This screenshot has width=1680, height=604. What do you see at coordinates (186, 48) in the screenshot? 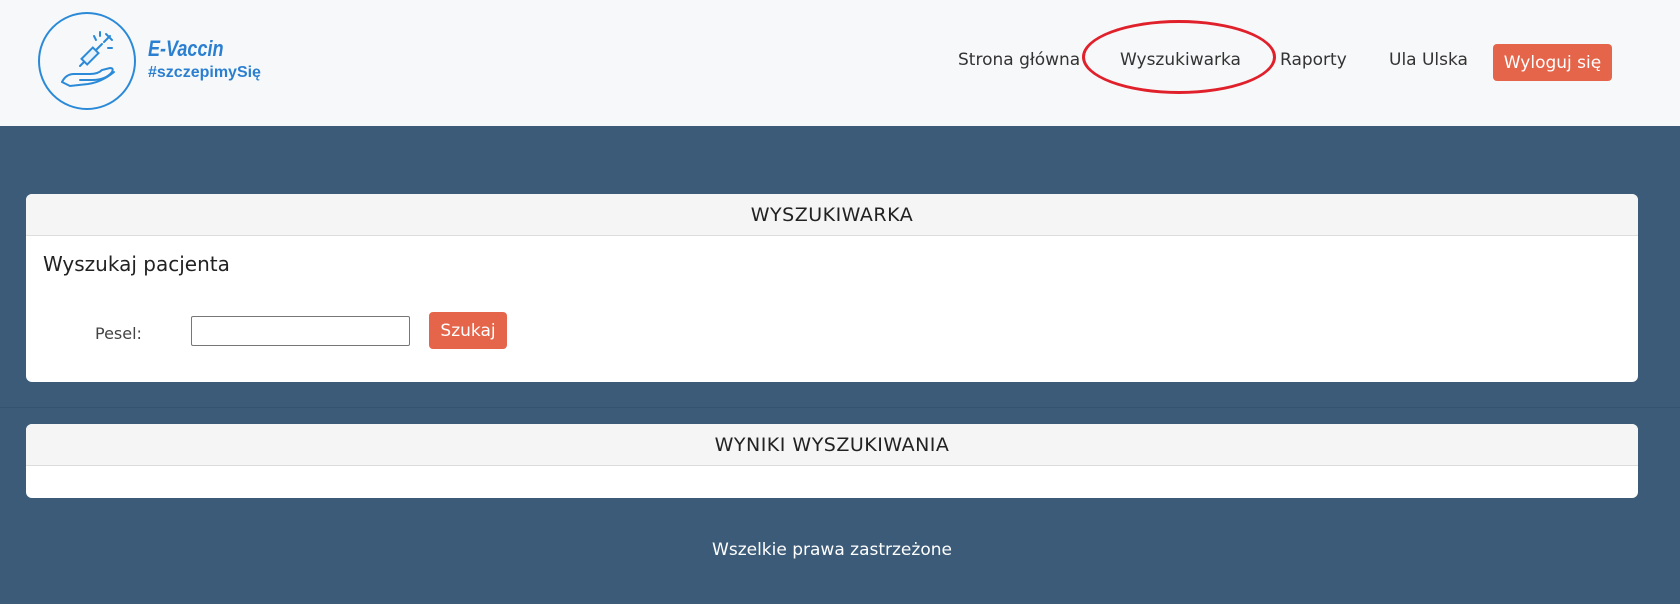
I see `brand-name: E-Vaccin` at bounding box center [186, 48].